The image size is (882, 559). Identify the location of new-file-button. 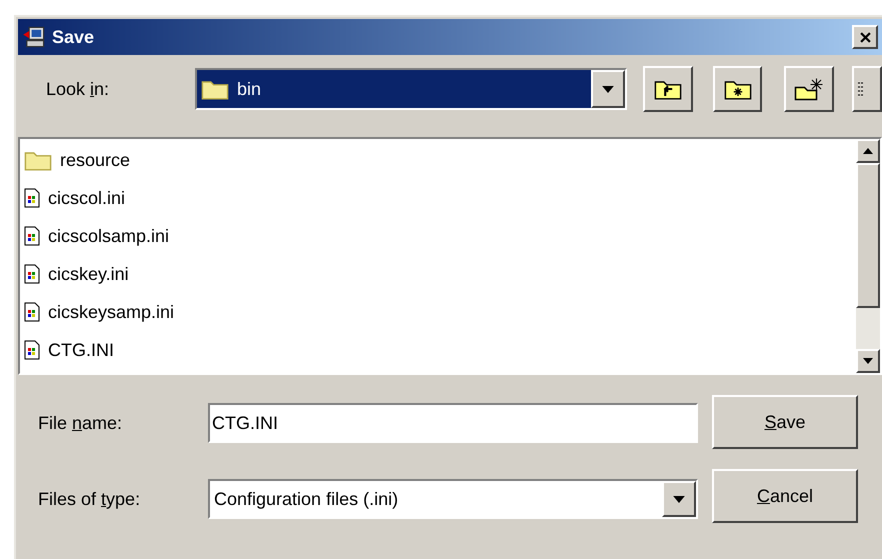
(809, 89).